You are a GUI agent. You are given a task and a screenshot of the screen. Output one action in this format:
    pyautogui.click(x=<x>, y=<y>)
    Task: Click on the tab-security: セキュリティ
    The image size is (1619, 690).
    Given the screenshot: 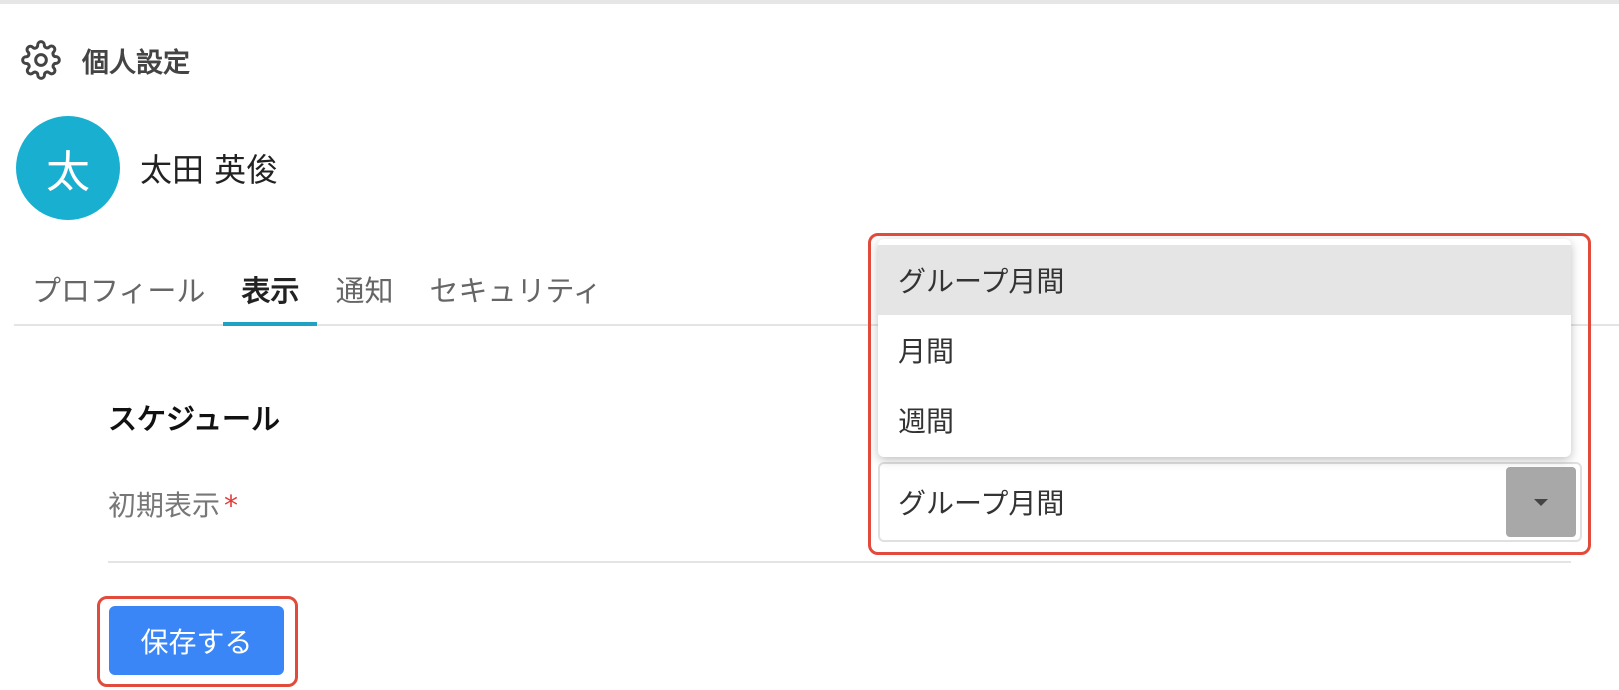 What is the action you would take?
    pyautogui.click(x=515, y=289)
    